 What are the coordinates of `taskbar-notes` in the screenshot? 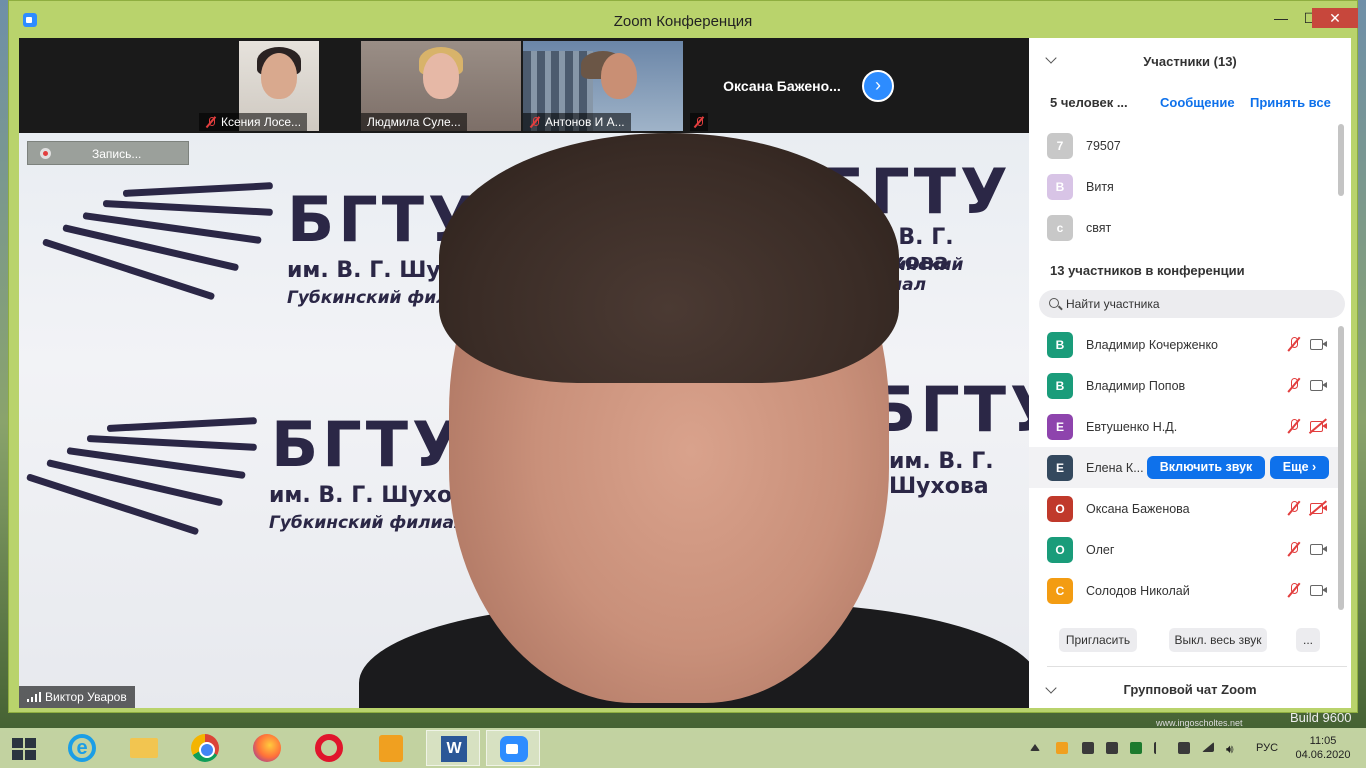 It's located at (391, 748).